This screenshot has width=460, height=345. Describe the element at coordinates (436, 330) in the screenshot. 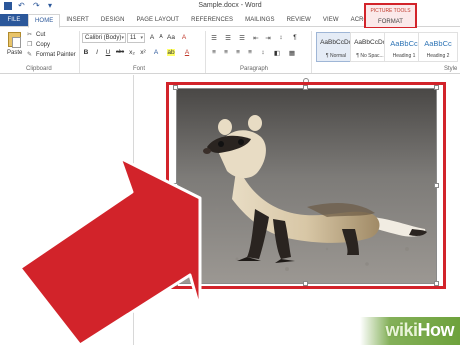

I see `watermark-how: How` at that location.